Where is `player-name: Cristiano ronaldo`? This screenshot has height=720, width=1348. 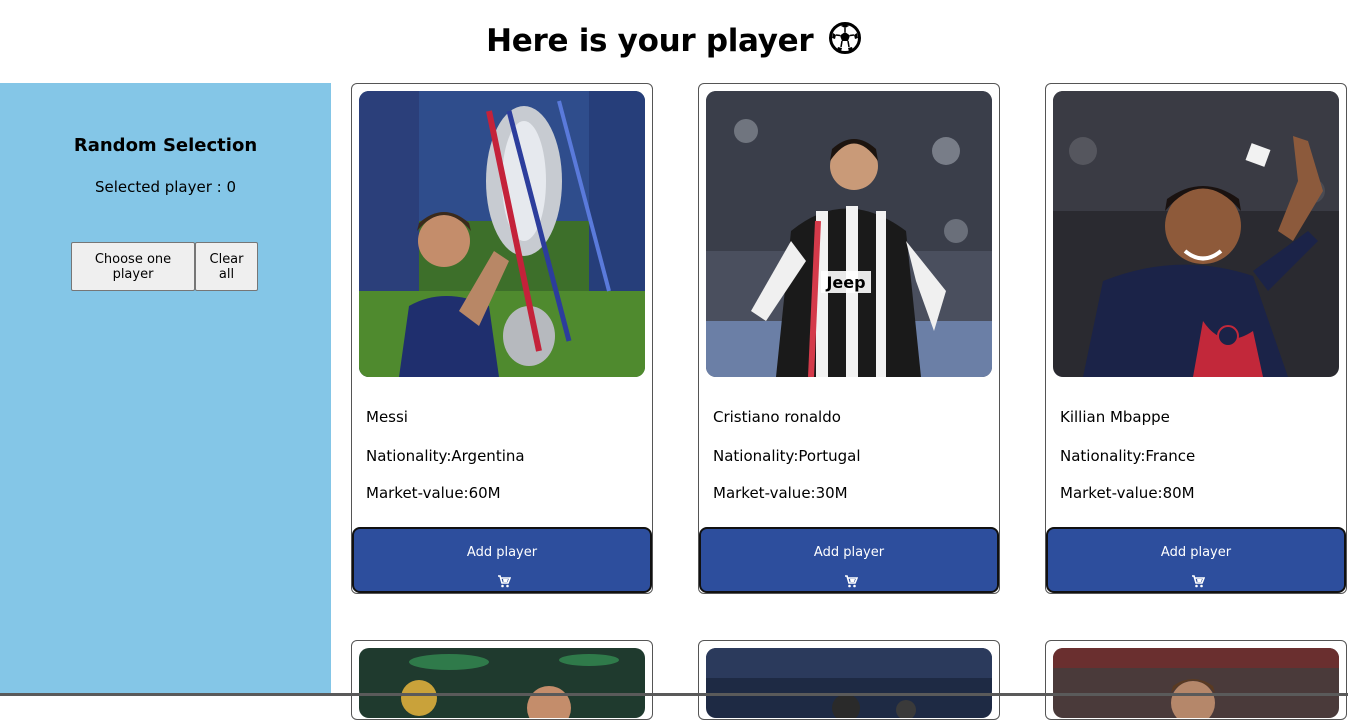
player-name: Cristiano ronaldo is located at coordinates (777, 417).